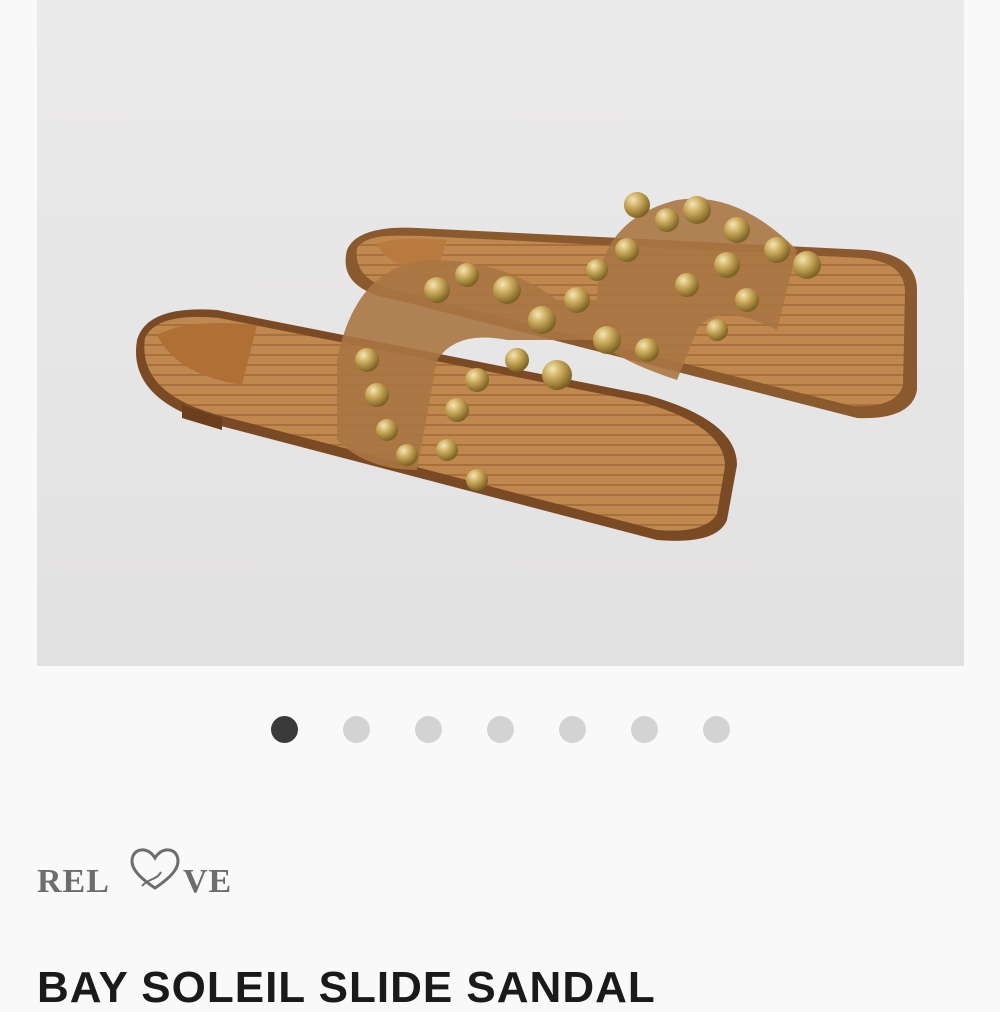 Image resolution: width=1000 pixels, height=1012 pixels. Describe the element at coordinates (134, 874) in the screenshot. I see `relove-logo-icon: REL VE` at that location.